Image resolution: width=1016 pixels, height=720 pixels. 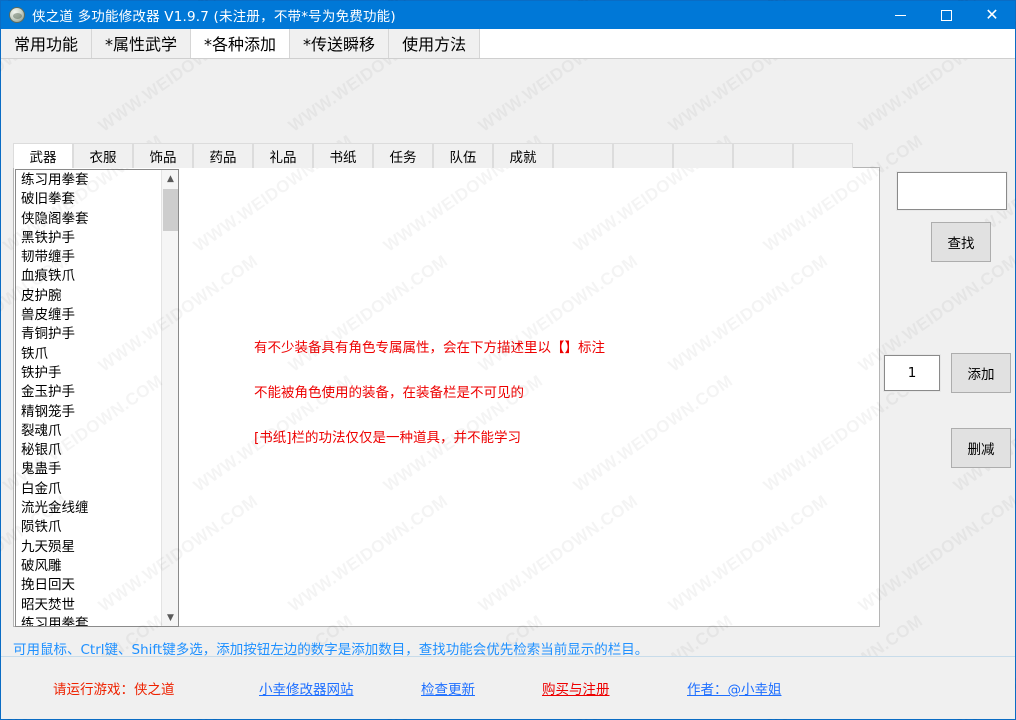 What do you see at coordinates (88, 392) in the screenshot?
I see `list-item: 金玉护手` at bounding box center [88, 392].